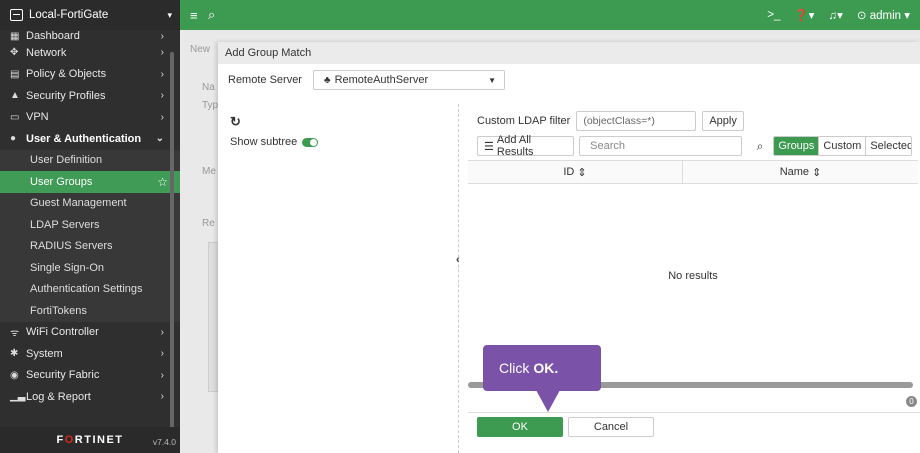  What do you see at coordinates (90, 354) in the screenshot?
I see `sidebar-item-system: ✱ System ›` at bounding box center [90, 354].